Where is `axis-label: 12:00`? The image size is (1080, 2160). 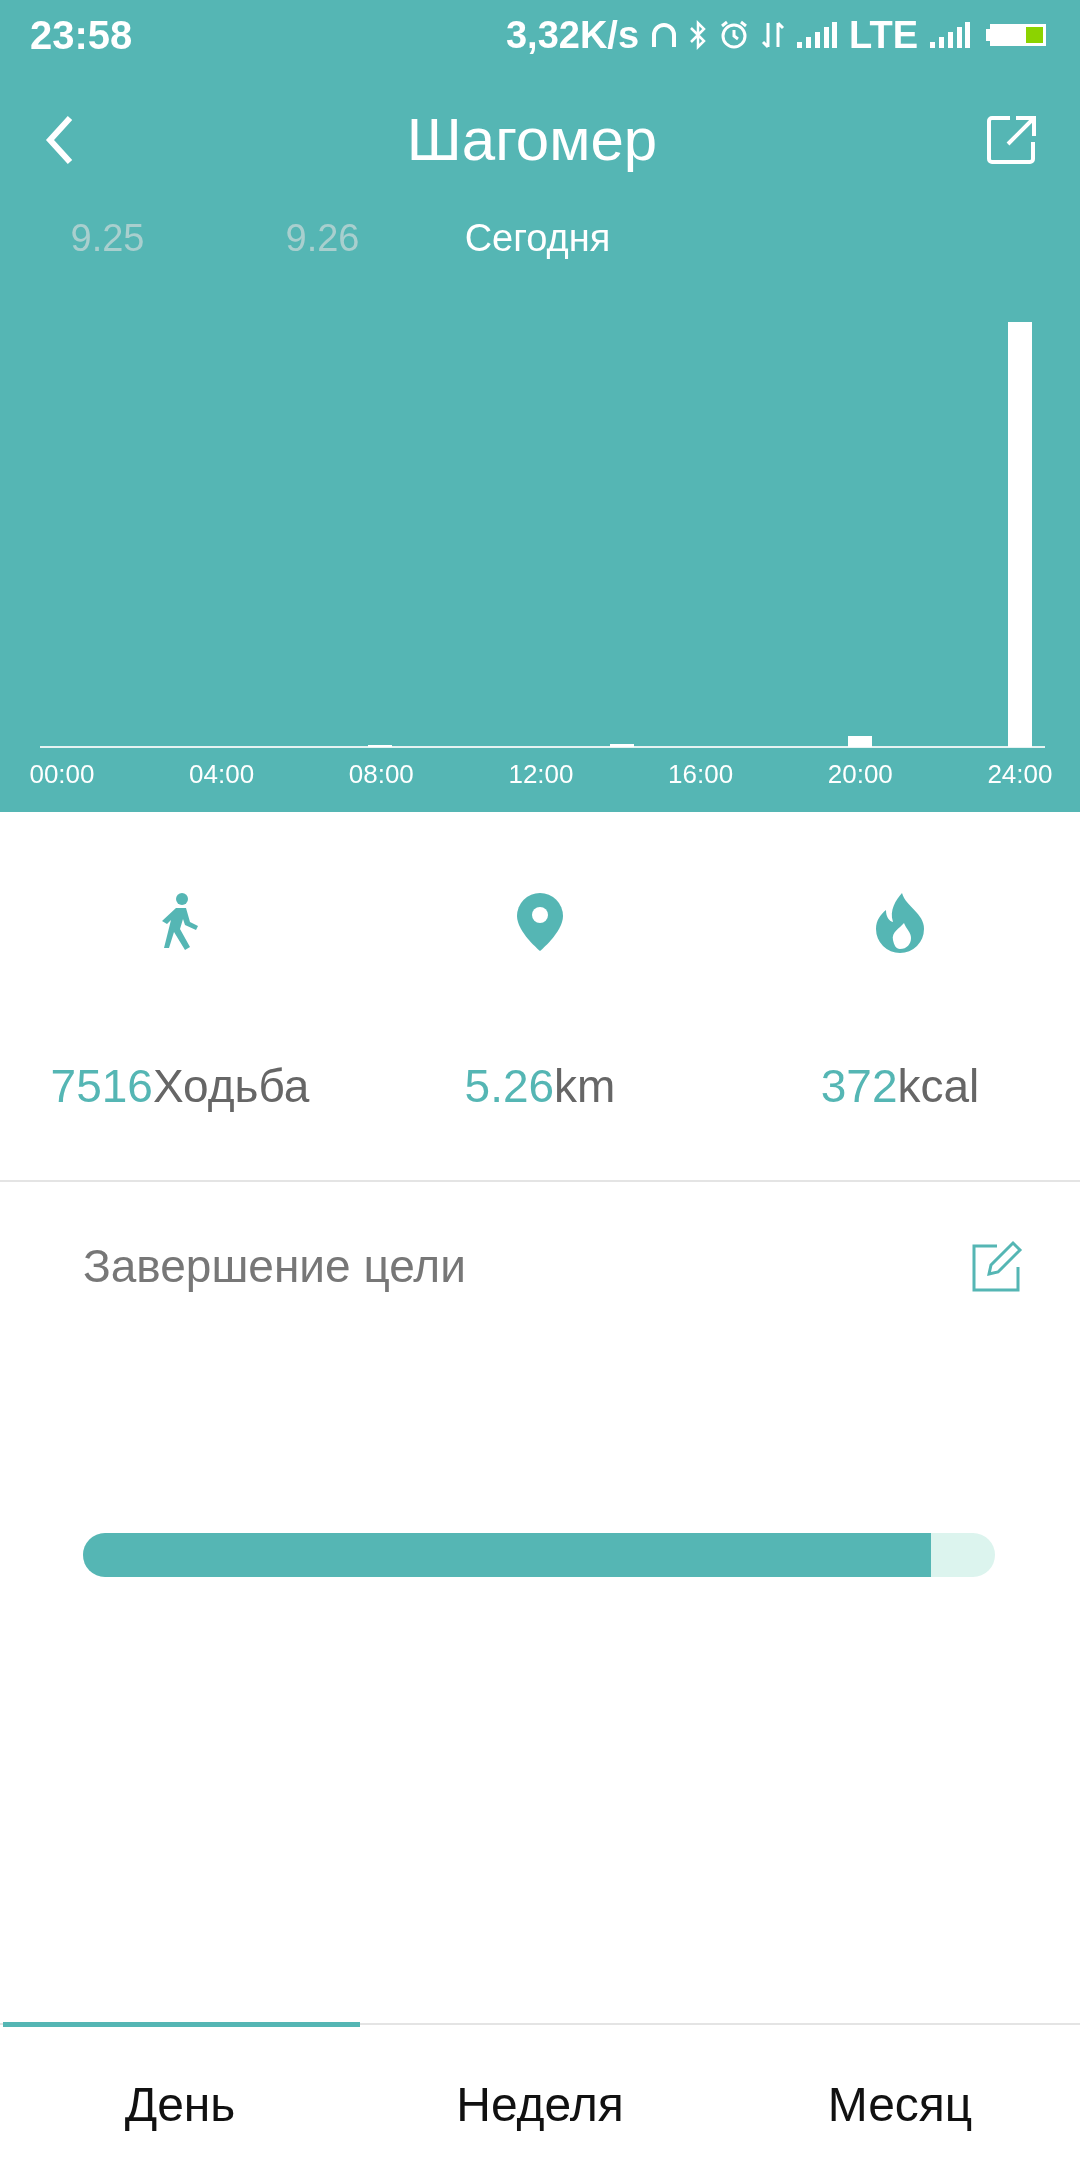 axis-label: 12:00 is located at coordinates (541, 774).